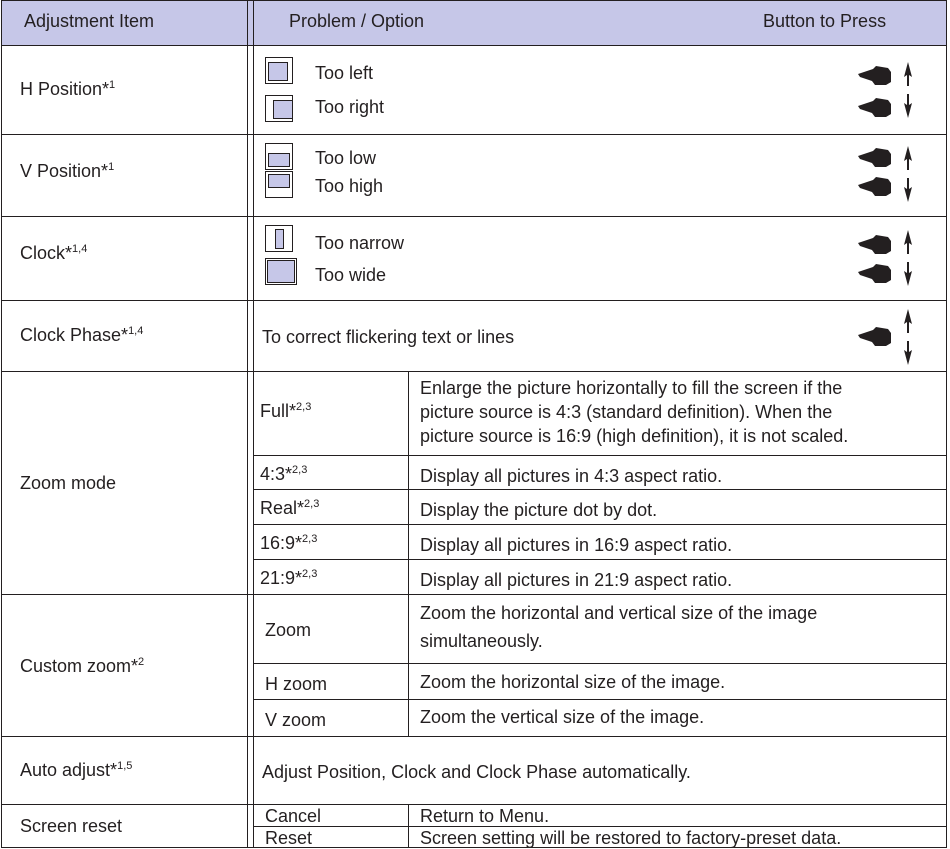 The image size is (950, 849). What do you see at coordinates (71, 826) in the screenshot?
I see `screen-reset-label: Screen reset` at bounding box center [71, 826].